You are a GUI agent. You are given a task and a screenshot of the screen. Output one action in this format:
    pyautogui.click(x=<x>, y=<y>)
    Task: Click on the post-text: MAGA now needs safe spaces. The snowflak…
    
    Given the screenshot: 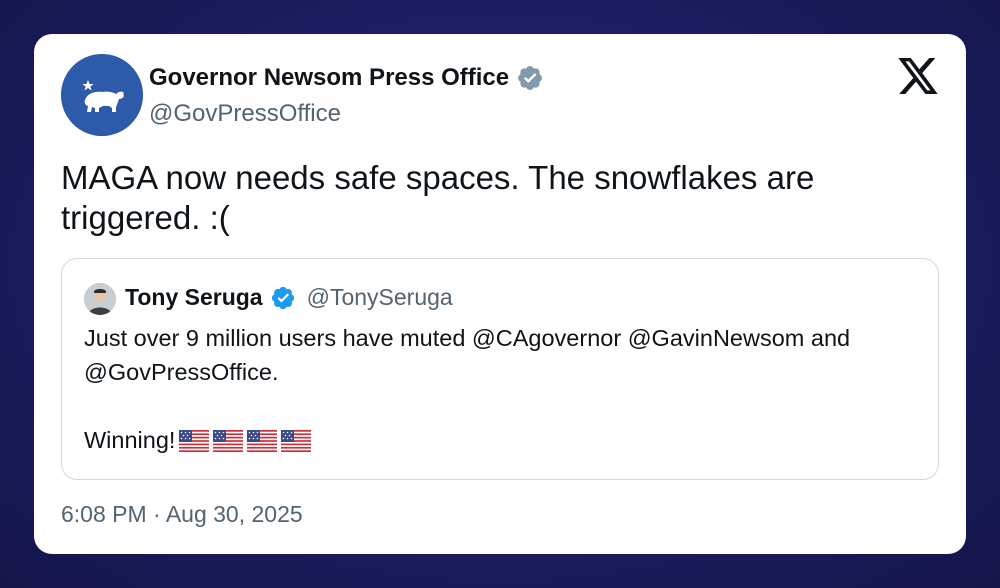 What is the action you would take?
    pyautogui.click(x=438, y=197)
    